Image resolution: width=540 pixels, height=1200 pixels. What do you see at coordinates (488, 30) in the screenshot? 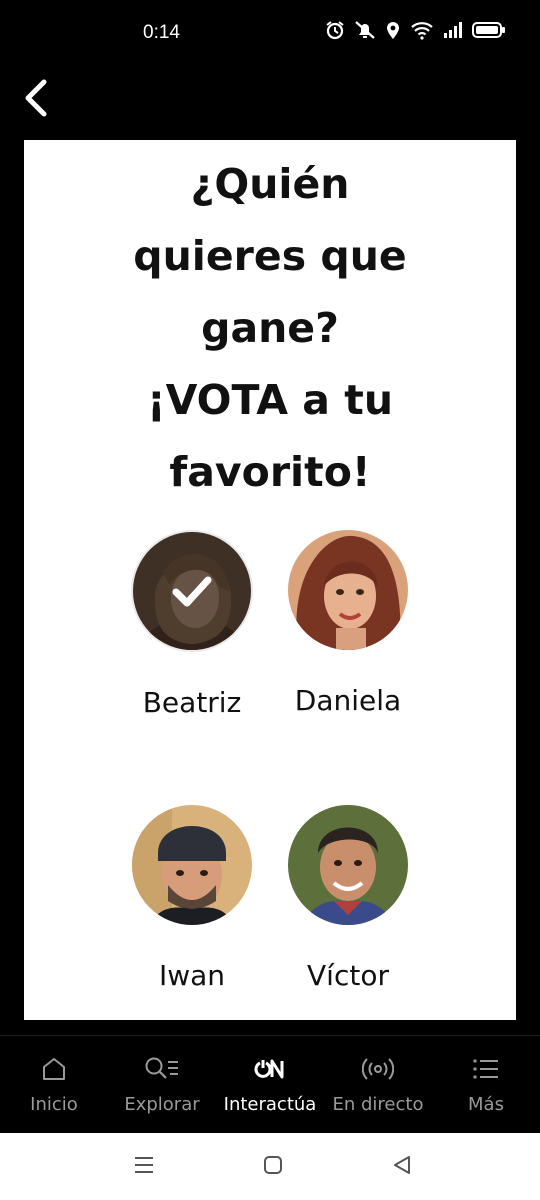
I see `battery-icon` at bounding box center [488, 30].